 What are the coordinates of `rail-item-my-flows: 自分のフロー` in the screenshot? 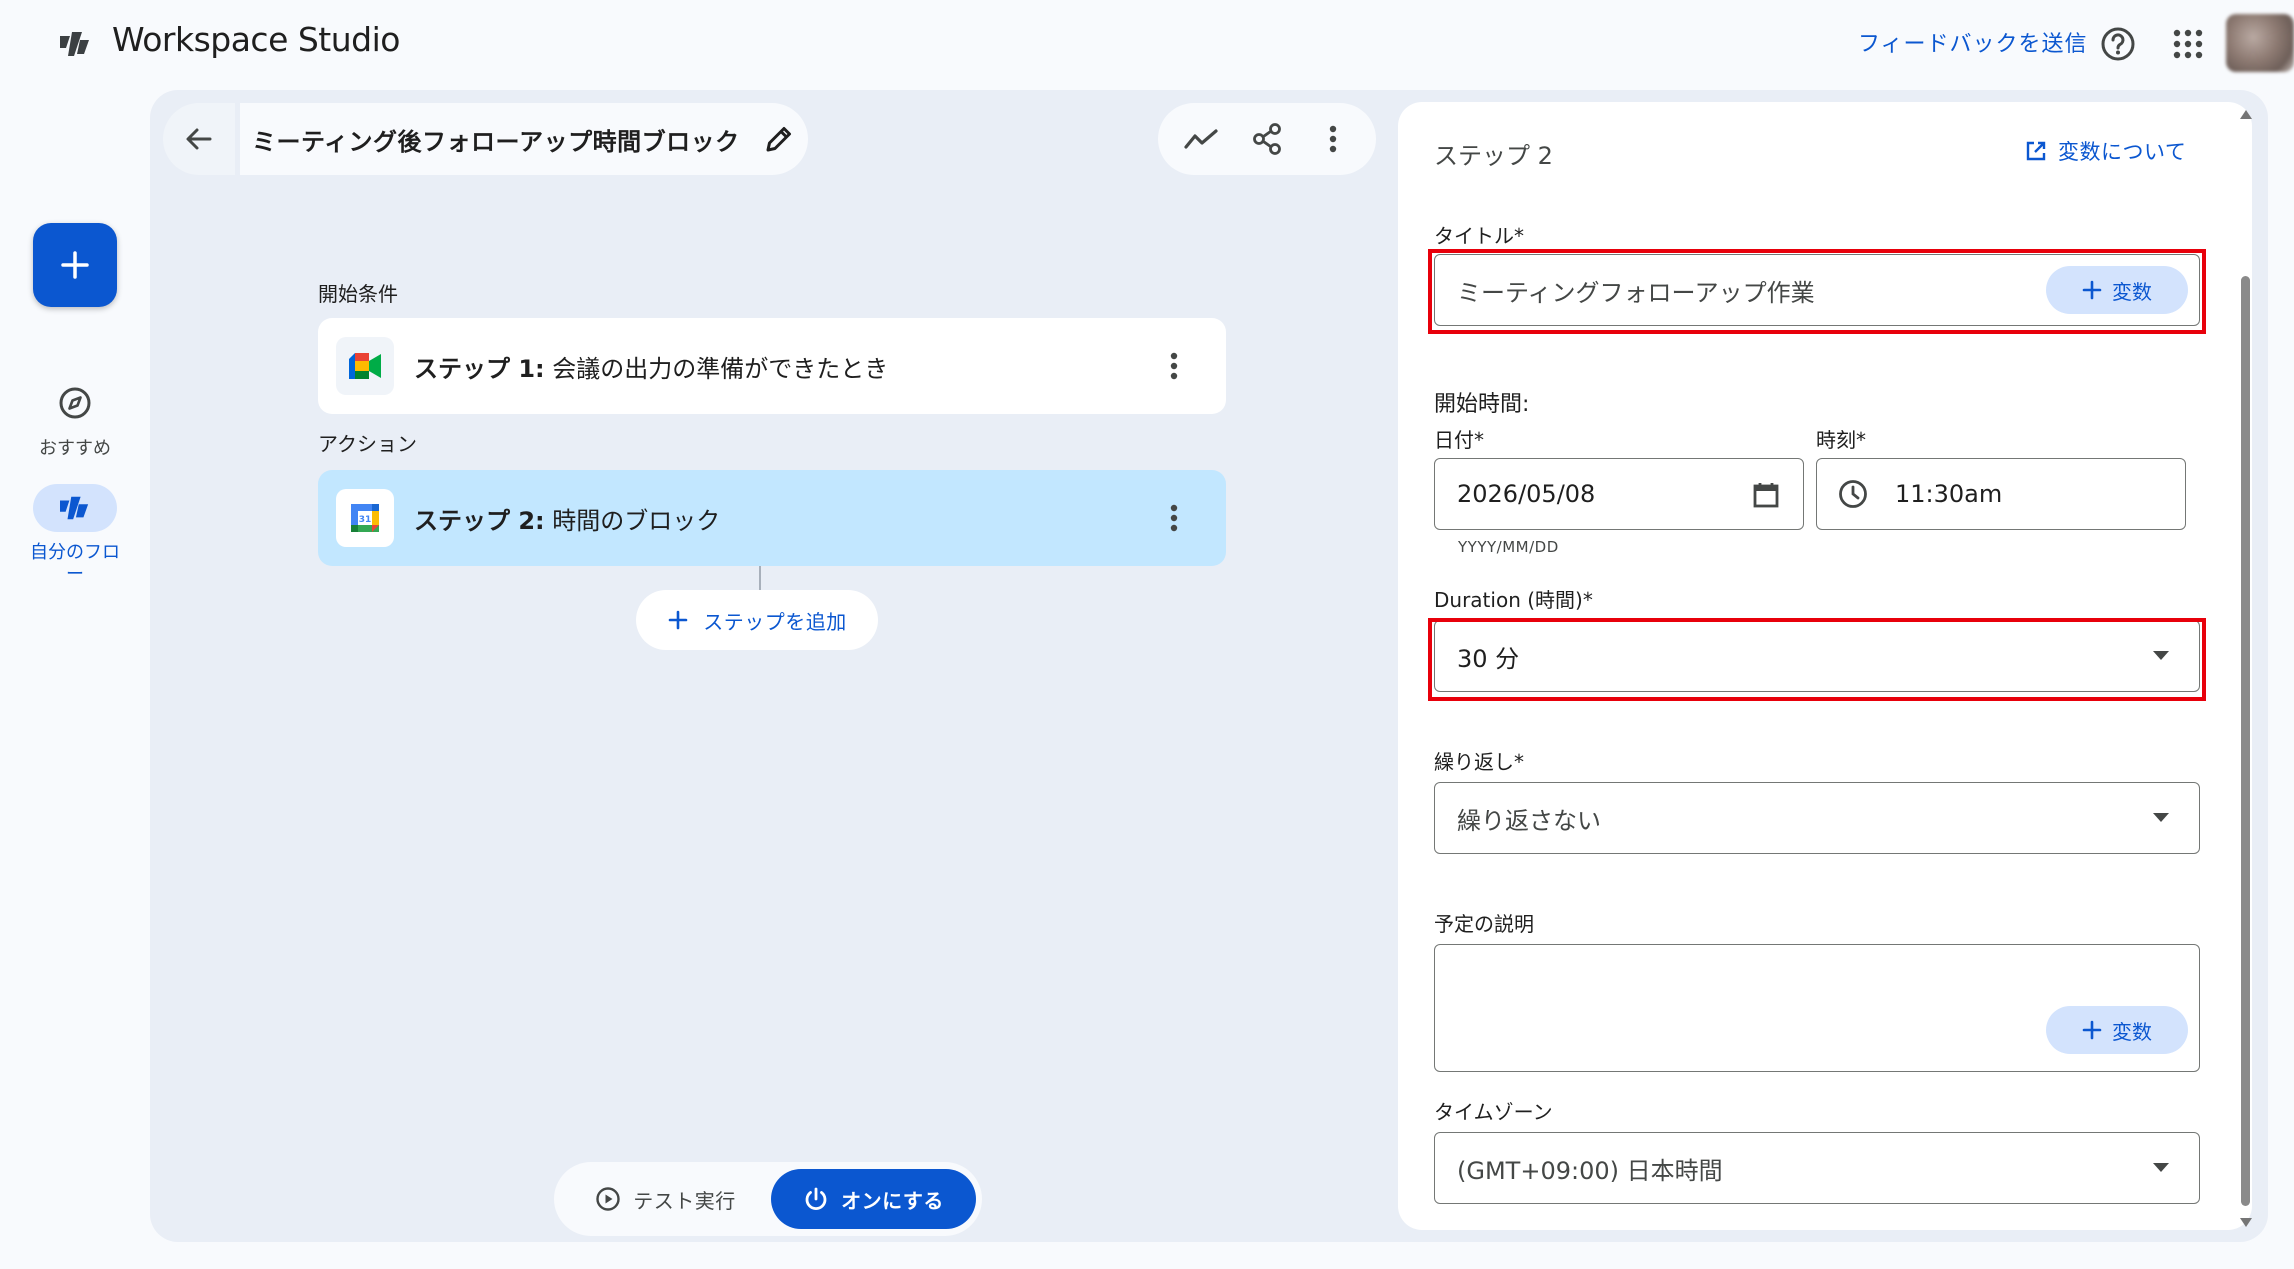 It's located at (75, 535).